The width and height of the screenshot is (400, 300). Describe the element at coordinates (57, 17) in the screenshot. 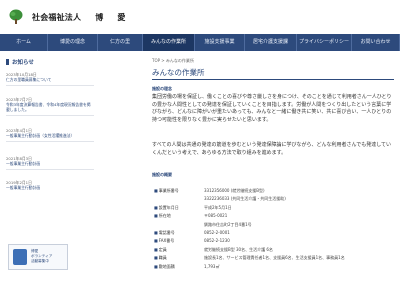

I see `org-type: 社会福祉法人` at that location.